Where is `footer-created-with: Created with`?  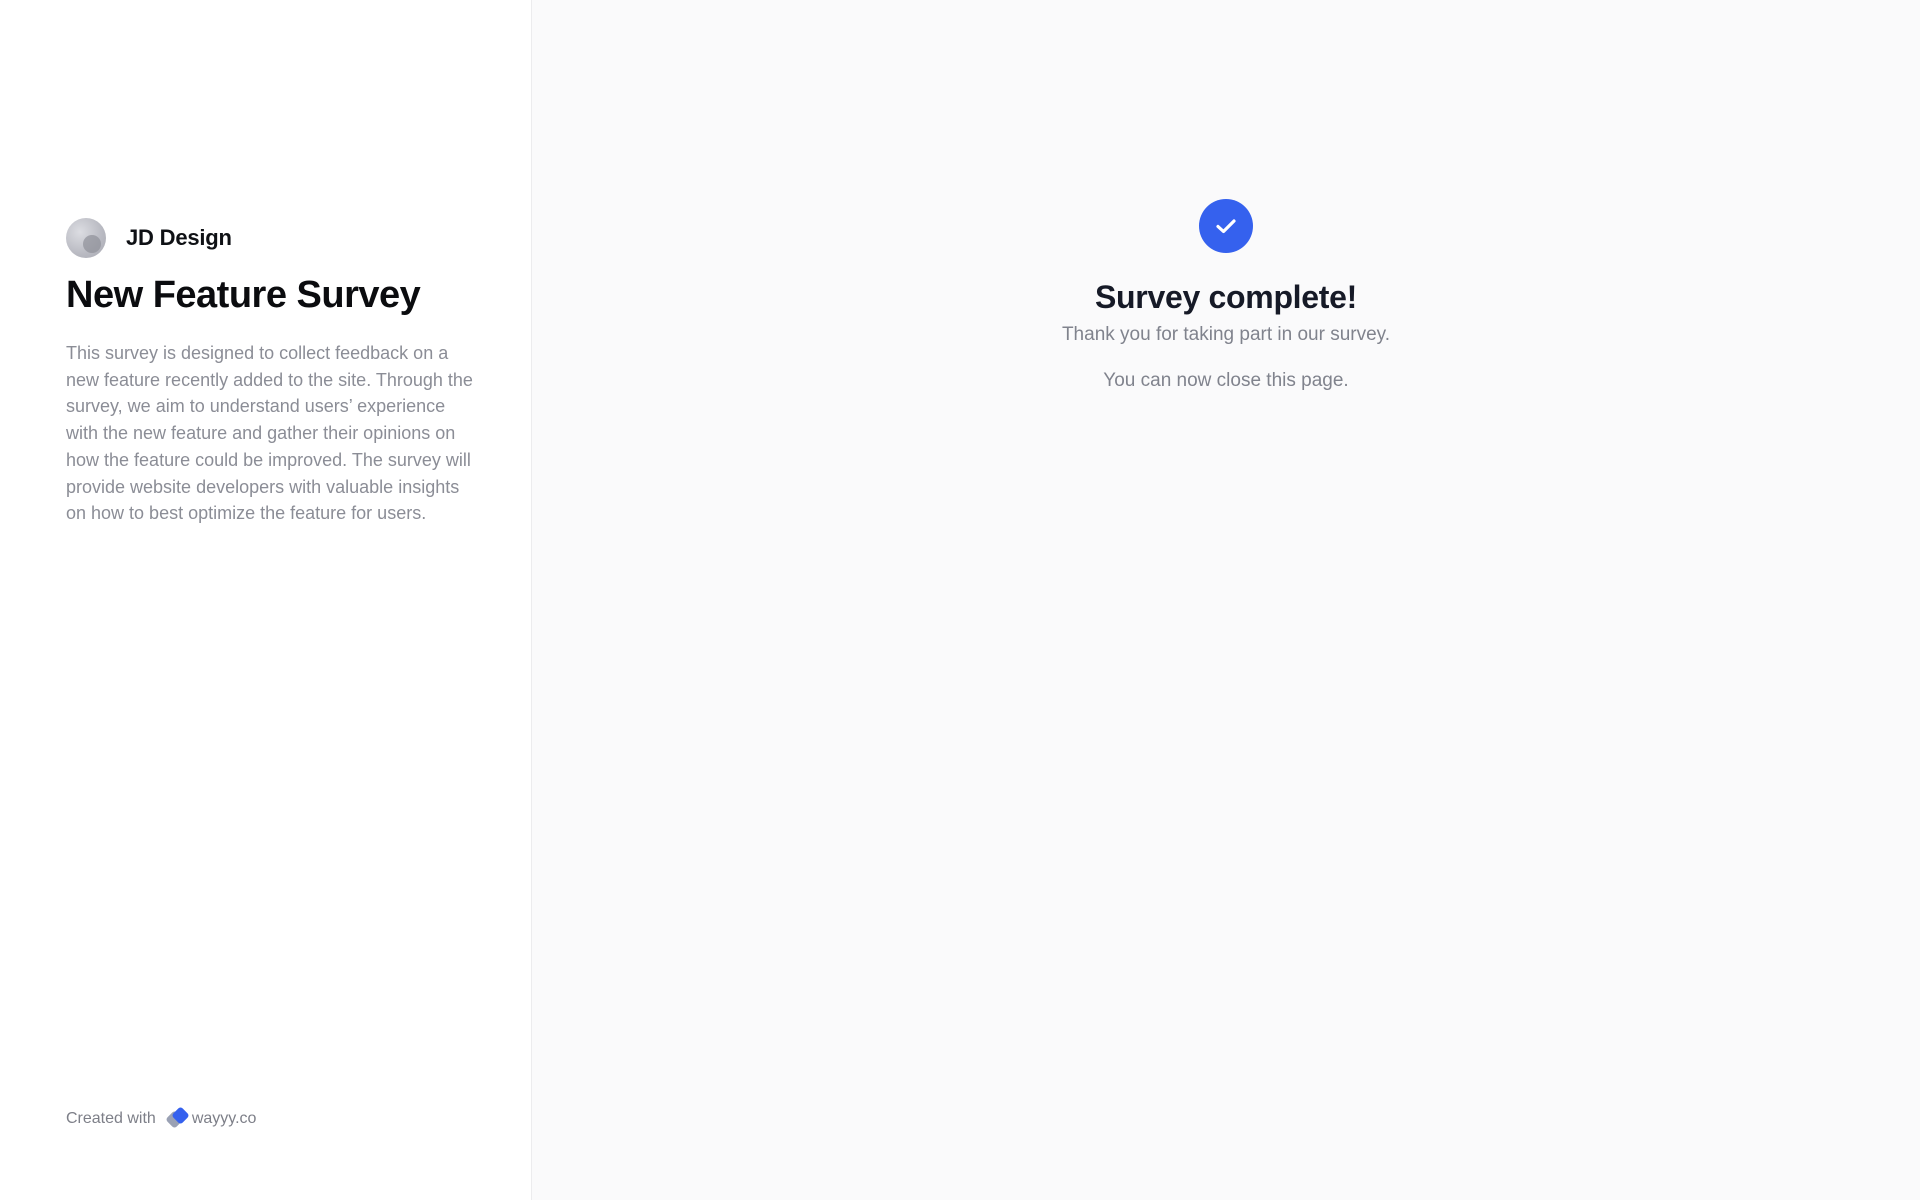
footer-created-with: Created with is located at coordinates (111, 1118).